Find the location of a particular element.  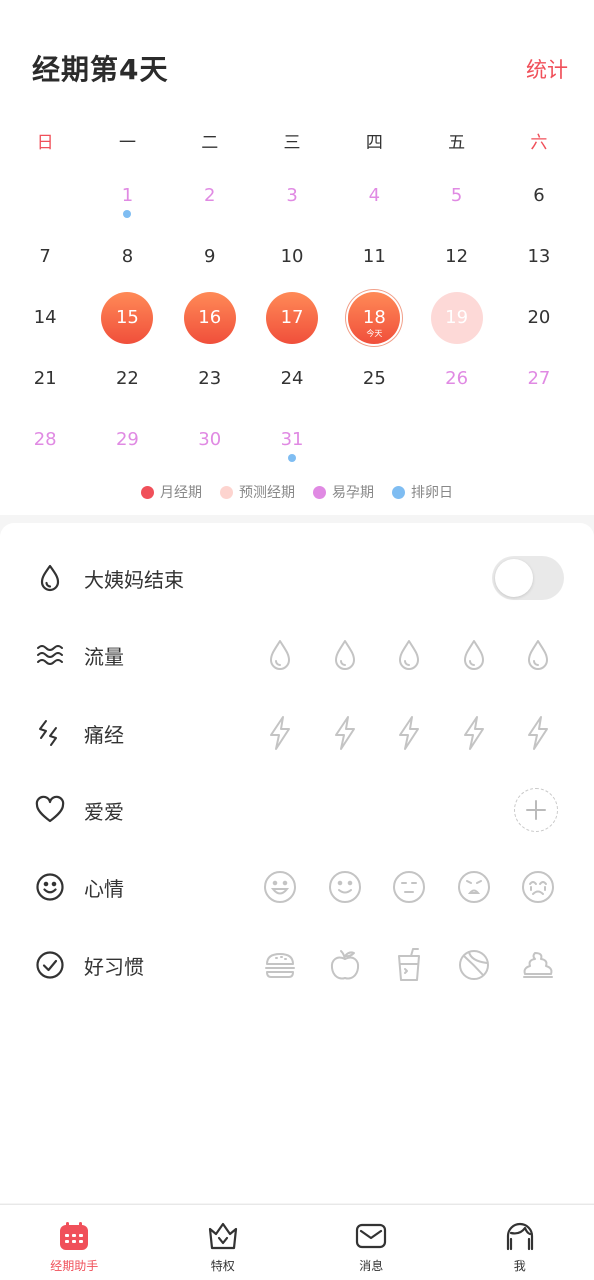

cramp-level-3-option is located at coordinates (409, 733).